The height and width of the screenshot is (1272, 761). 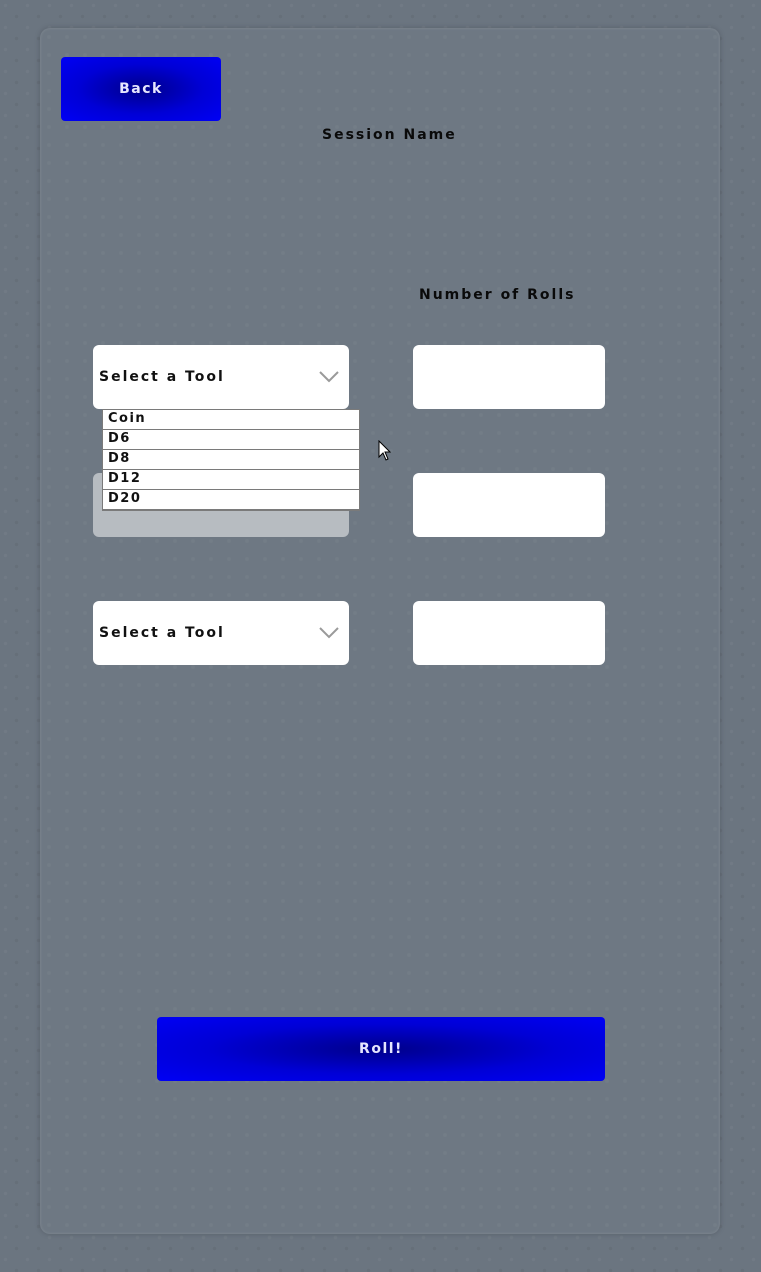 What do you see at coordinates (389, 135) in the screenshot?
I see `session-name-label: Session Name` at bounding box center [389, 135].